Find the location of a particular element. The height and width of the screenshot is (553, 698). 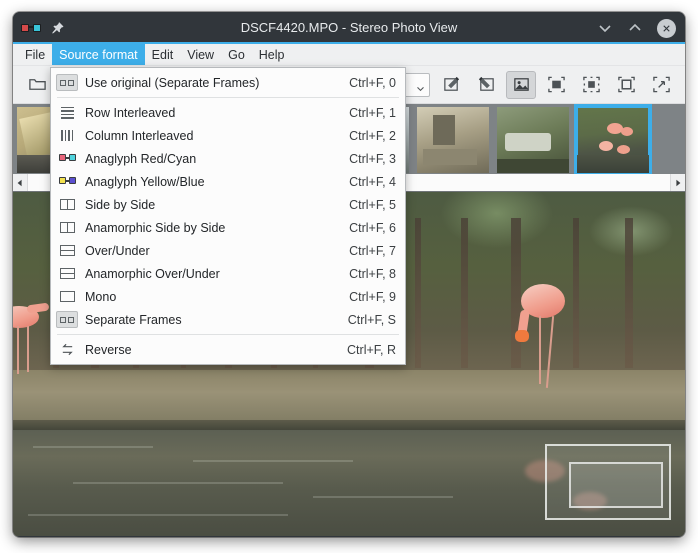

ground-bank is located at coordinates (349, 398).